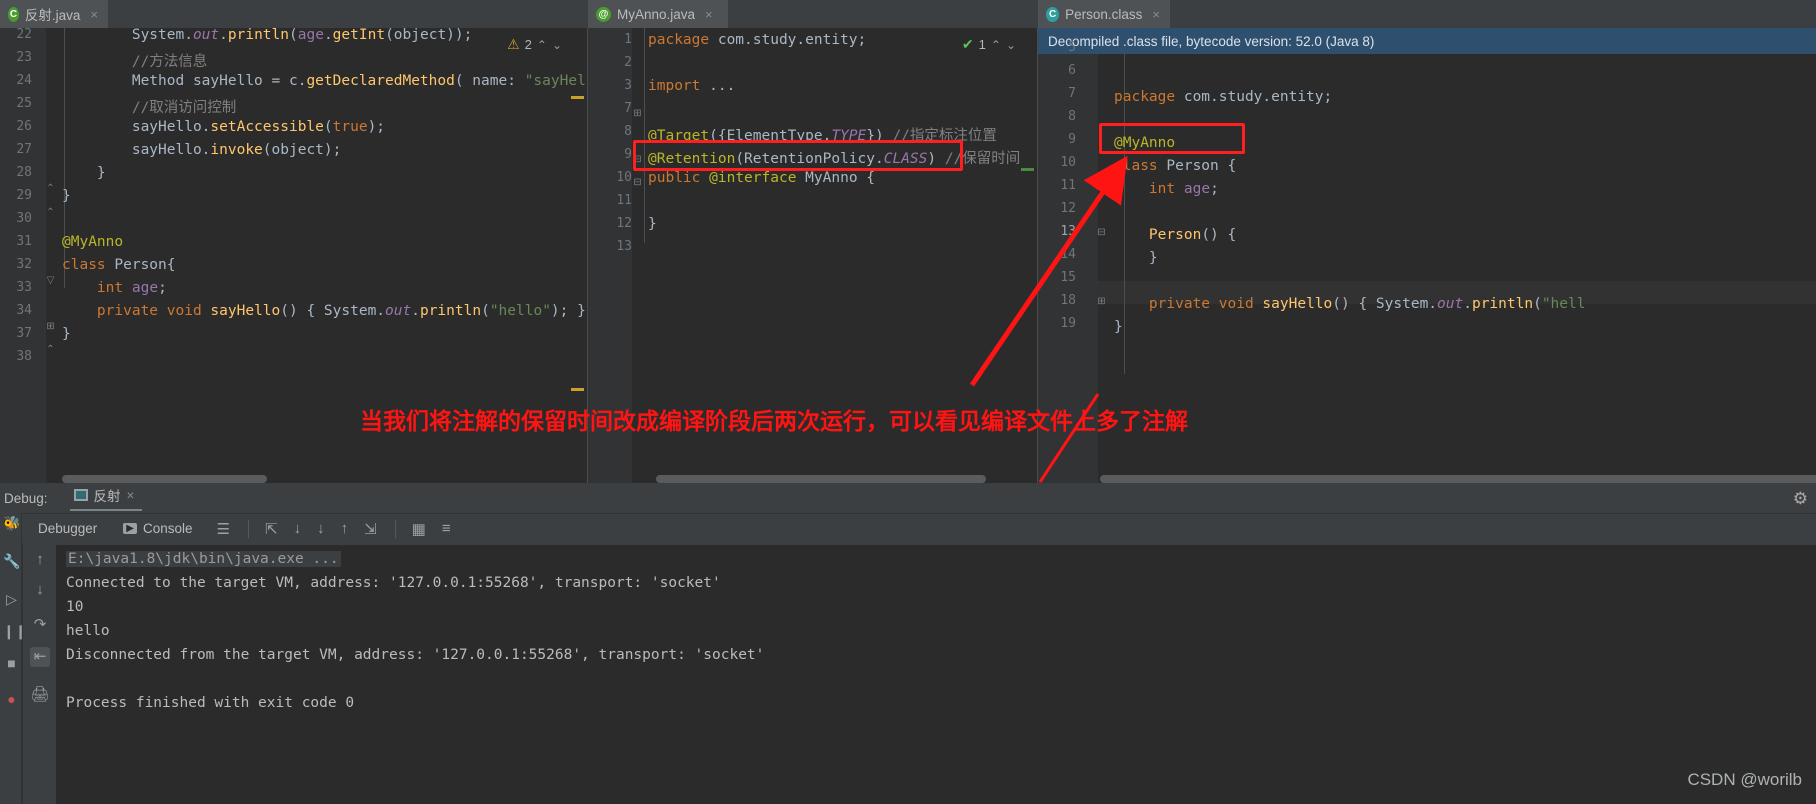 This screenshot has width=1816, height=804. I want to click on code-line: class Person{, so click(119, 265).